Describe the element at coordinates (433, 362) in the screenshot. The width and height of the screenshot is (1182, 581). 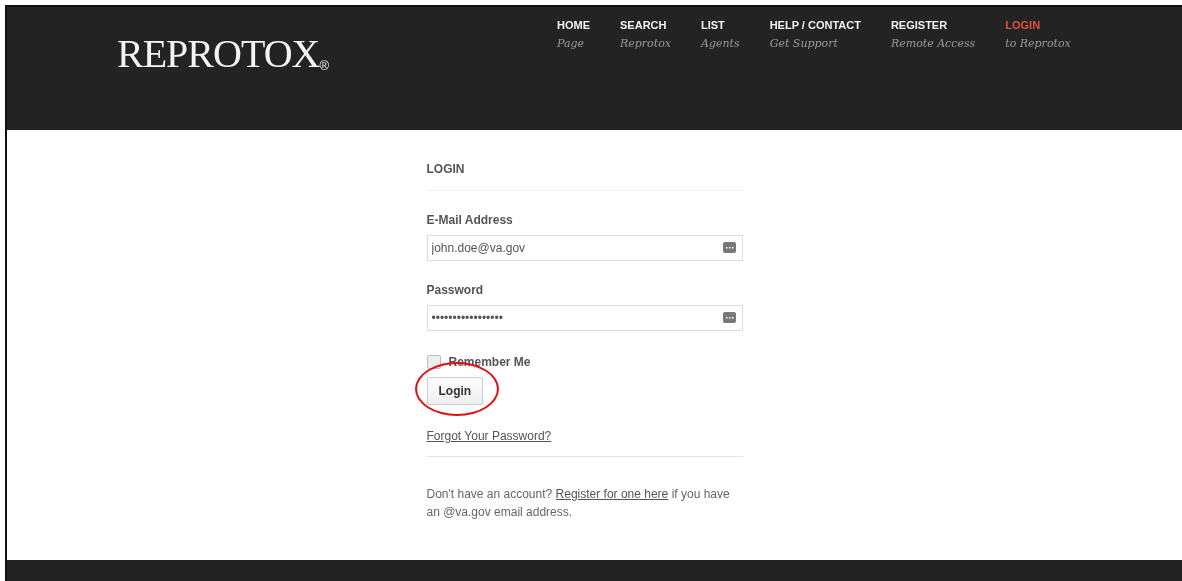
I see `remember-checkbox` at that location.